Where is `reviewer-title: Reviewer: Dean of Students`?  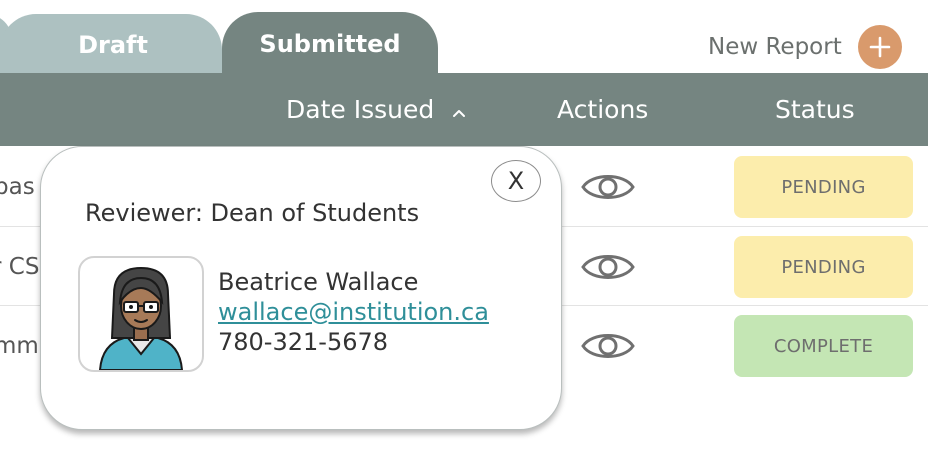 reviewer-title: Reviewer: Dean of Students is located at coordinates (252, 213).